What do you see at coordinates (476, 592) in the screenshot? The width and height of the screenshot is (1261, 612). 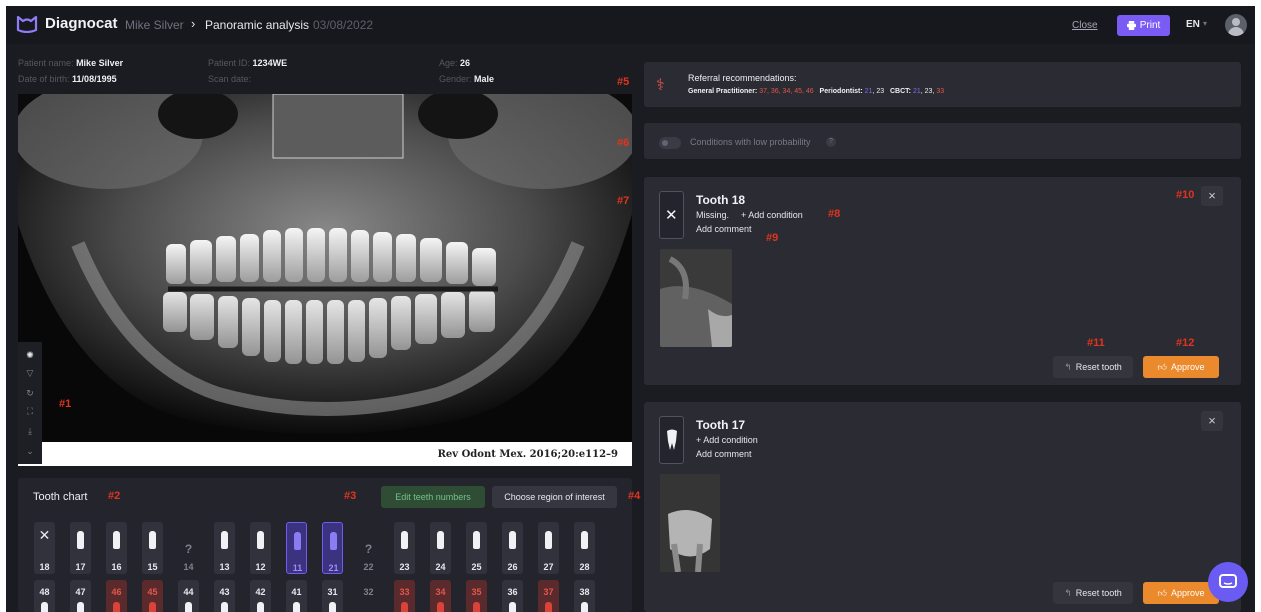 I see `tooth-number: 35` at bounding box center [476, 592].